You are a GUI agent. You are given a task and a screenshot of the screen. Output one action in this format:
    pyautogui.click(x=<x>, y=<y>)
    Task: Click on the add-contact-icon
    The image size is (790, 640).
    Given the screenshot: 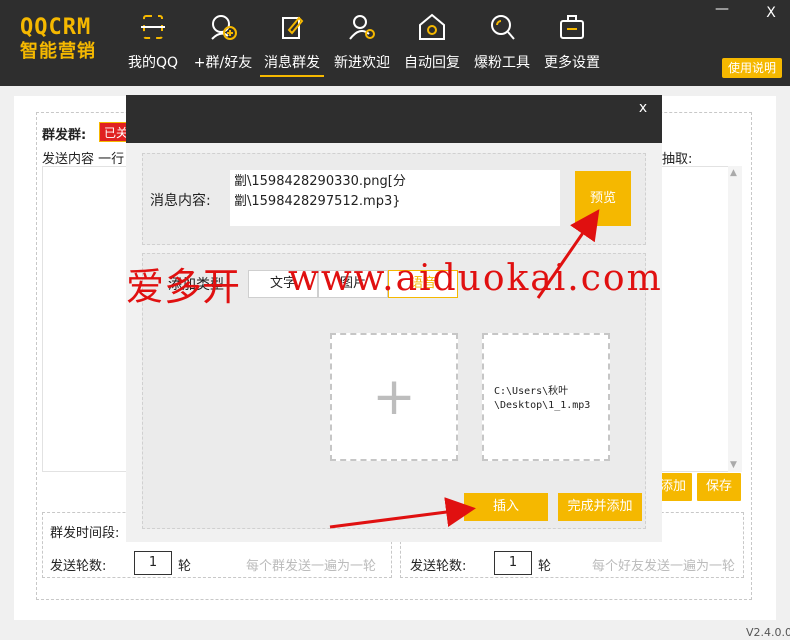 What is the action you would take?
    pyautogui.click(x=224, y=27)
    